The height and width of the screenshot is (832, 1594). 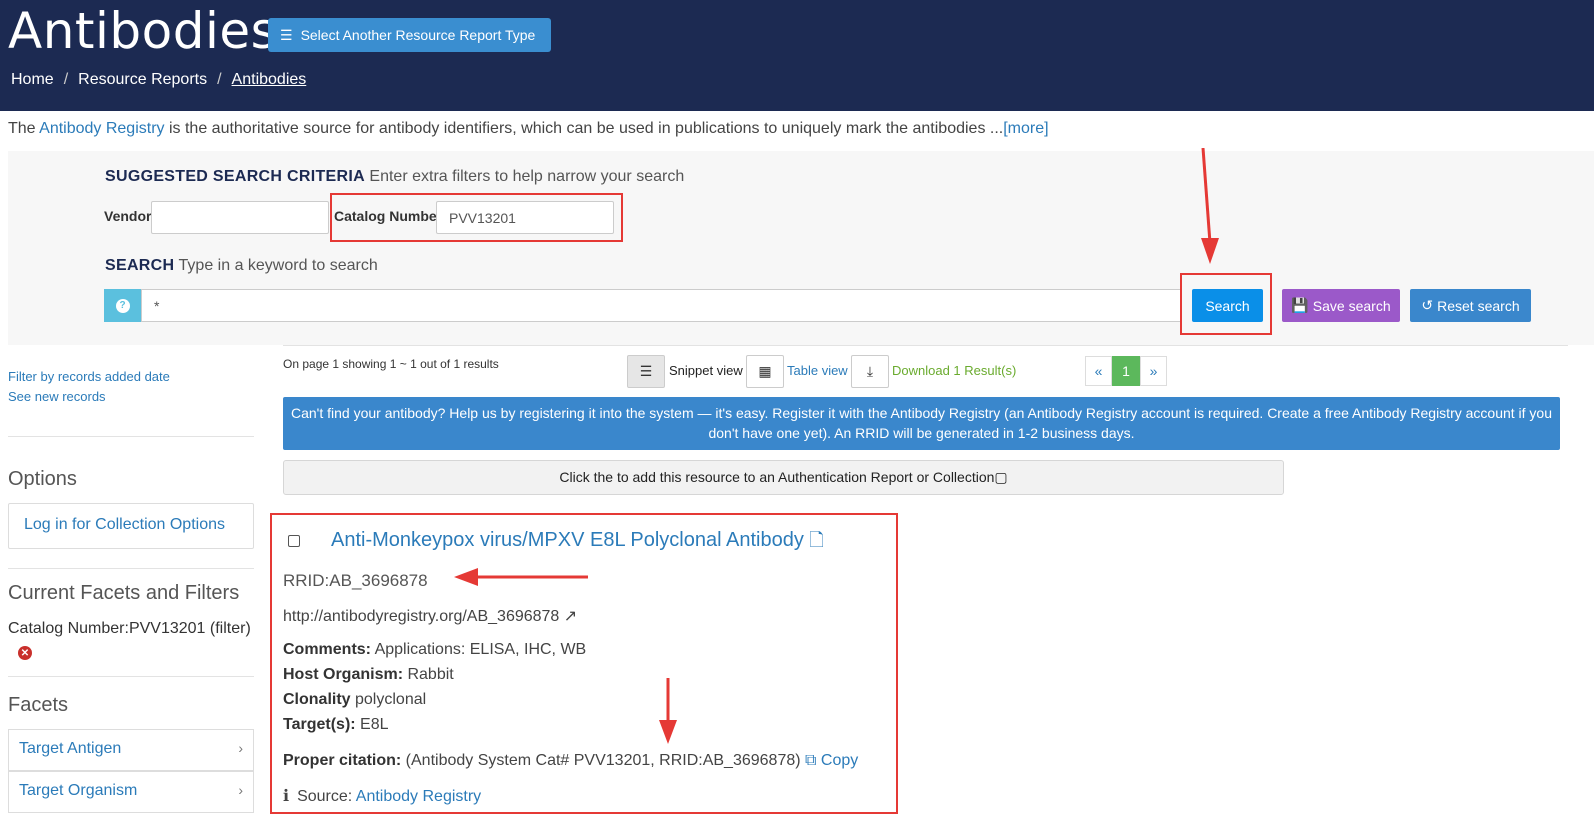 What do you see at coordinates (286, 34) in the screenshot?
I see `menu-icon: ☰` at bounding box center [286, 34].